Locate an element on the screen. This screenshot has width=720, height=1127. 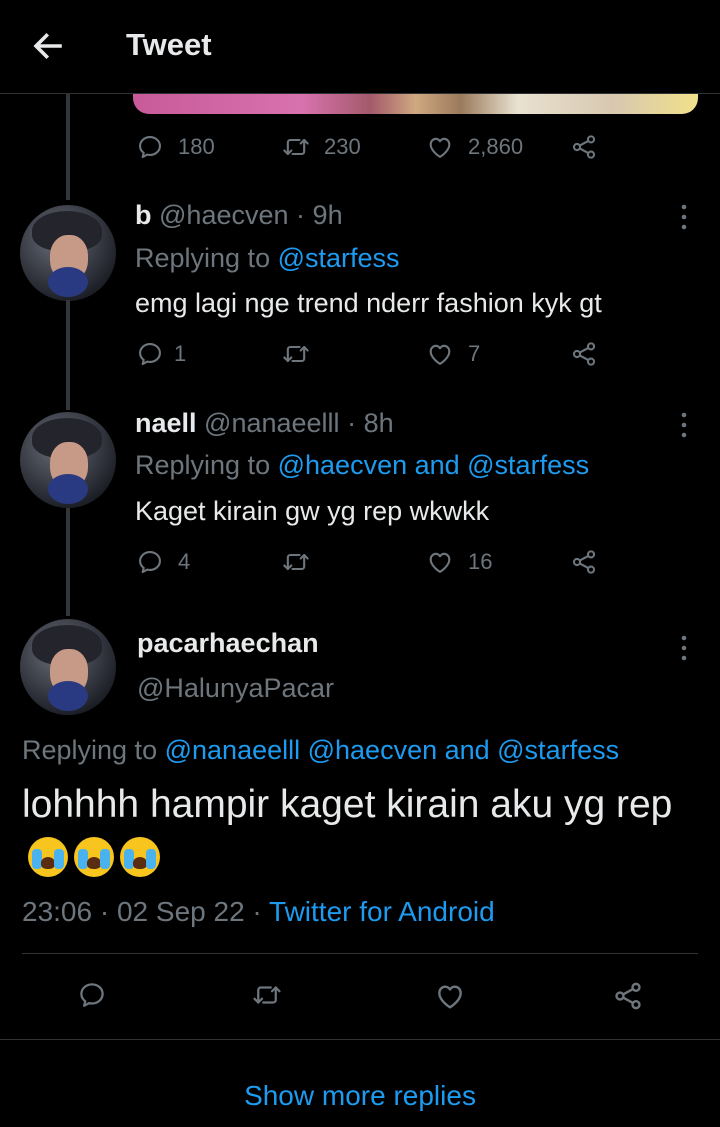
reply-actions: 4 16 is located at coordinates (376, 565).